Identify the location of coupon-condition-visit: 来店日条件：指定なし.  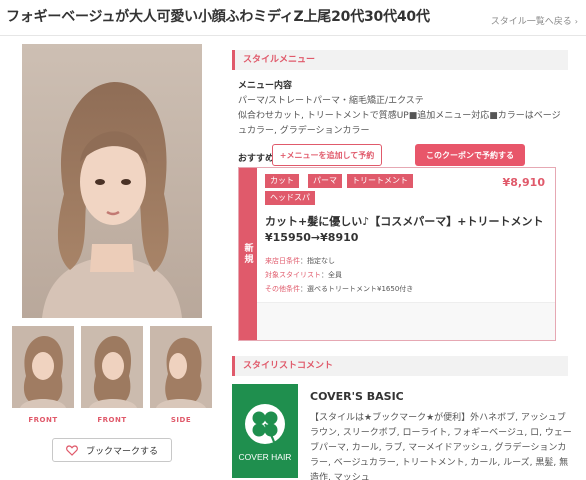
(300, 261).